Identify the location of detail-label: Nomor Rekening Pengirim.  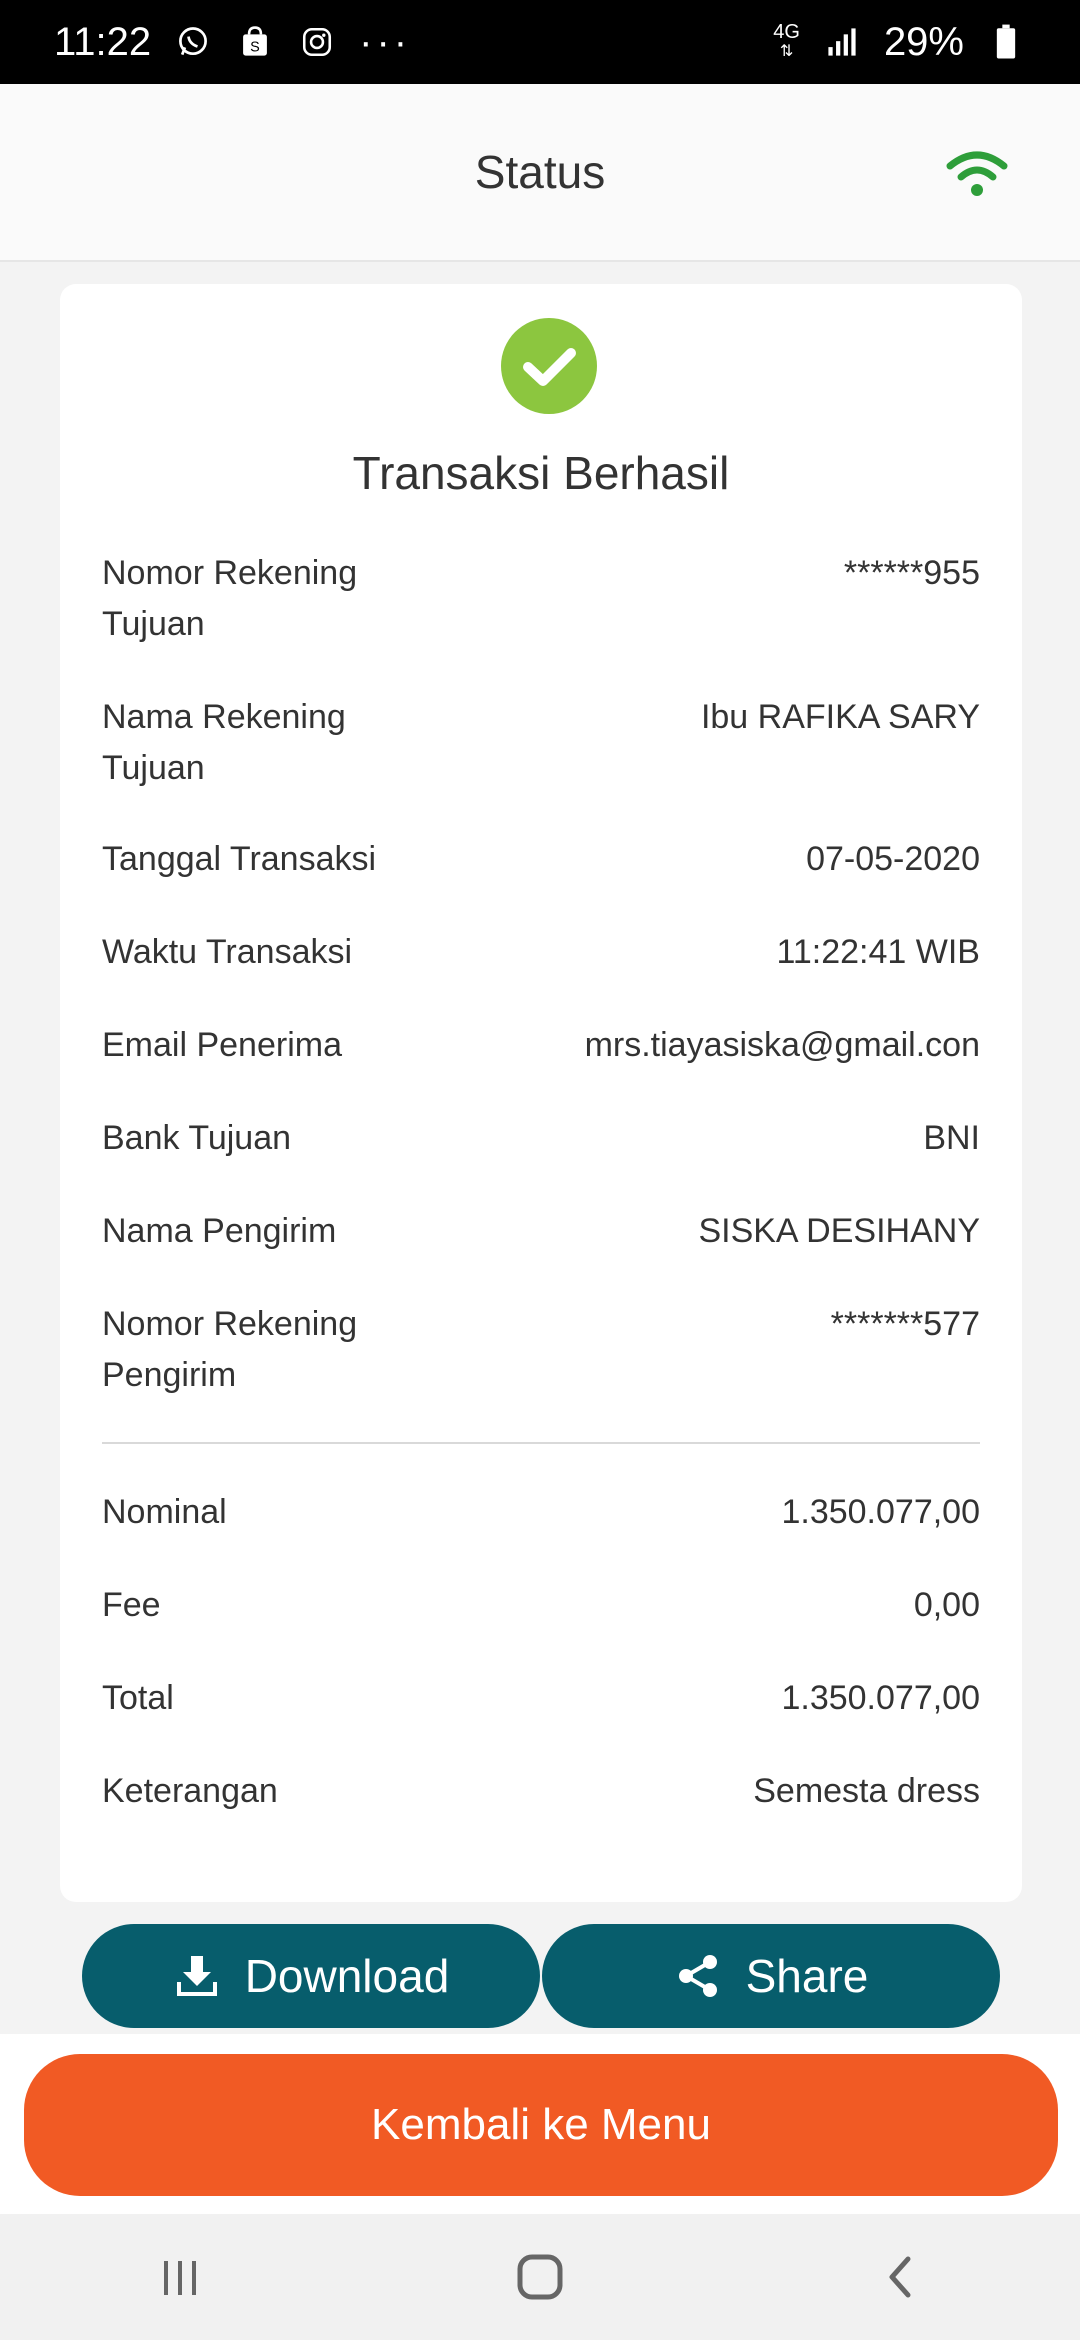
(230, 1349).